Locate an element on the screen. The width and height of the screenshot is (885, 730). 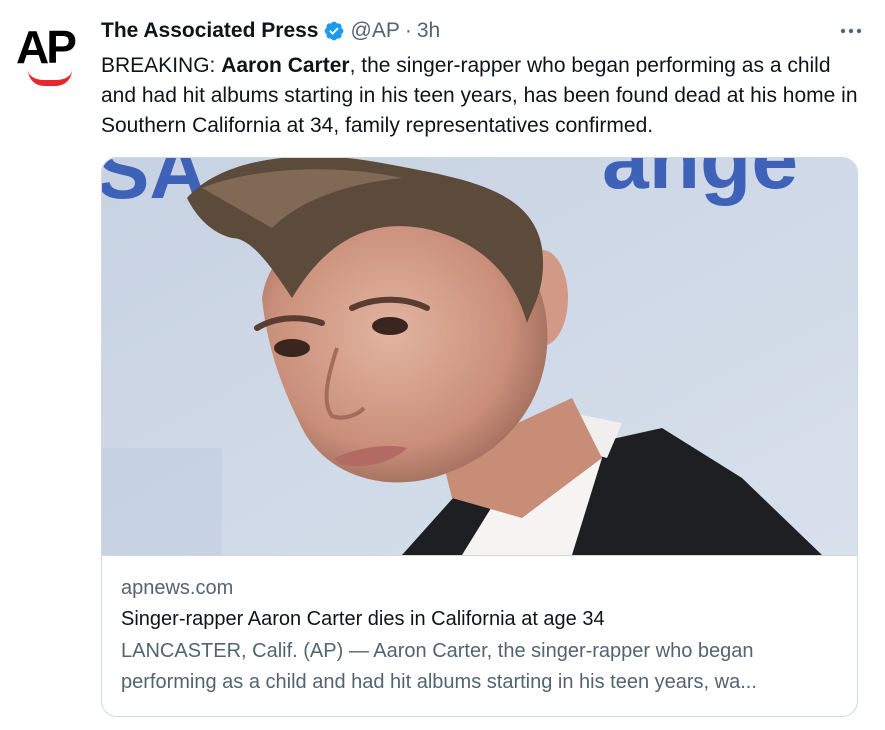
avatar: AP is located at coordinates (45, 53).